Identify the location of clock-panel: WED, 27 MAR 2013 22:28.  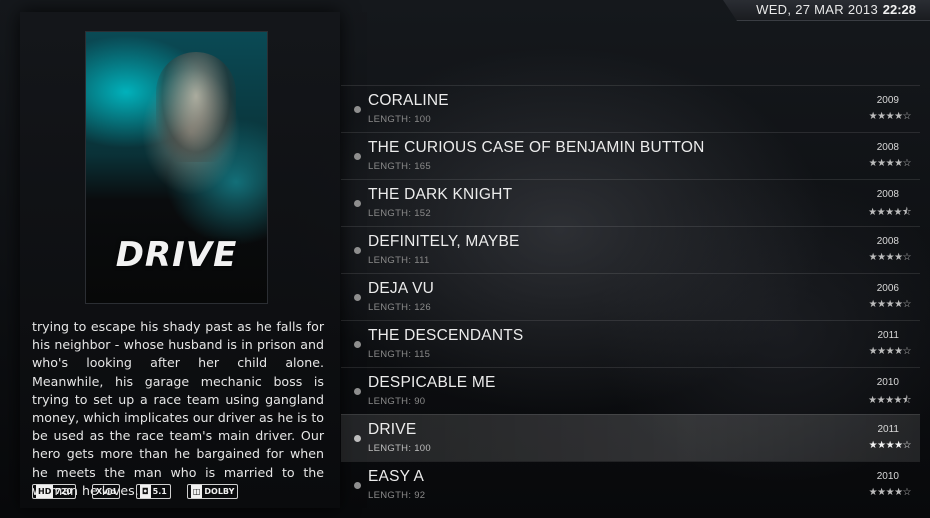
(826, 10).